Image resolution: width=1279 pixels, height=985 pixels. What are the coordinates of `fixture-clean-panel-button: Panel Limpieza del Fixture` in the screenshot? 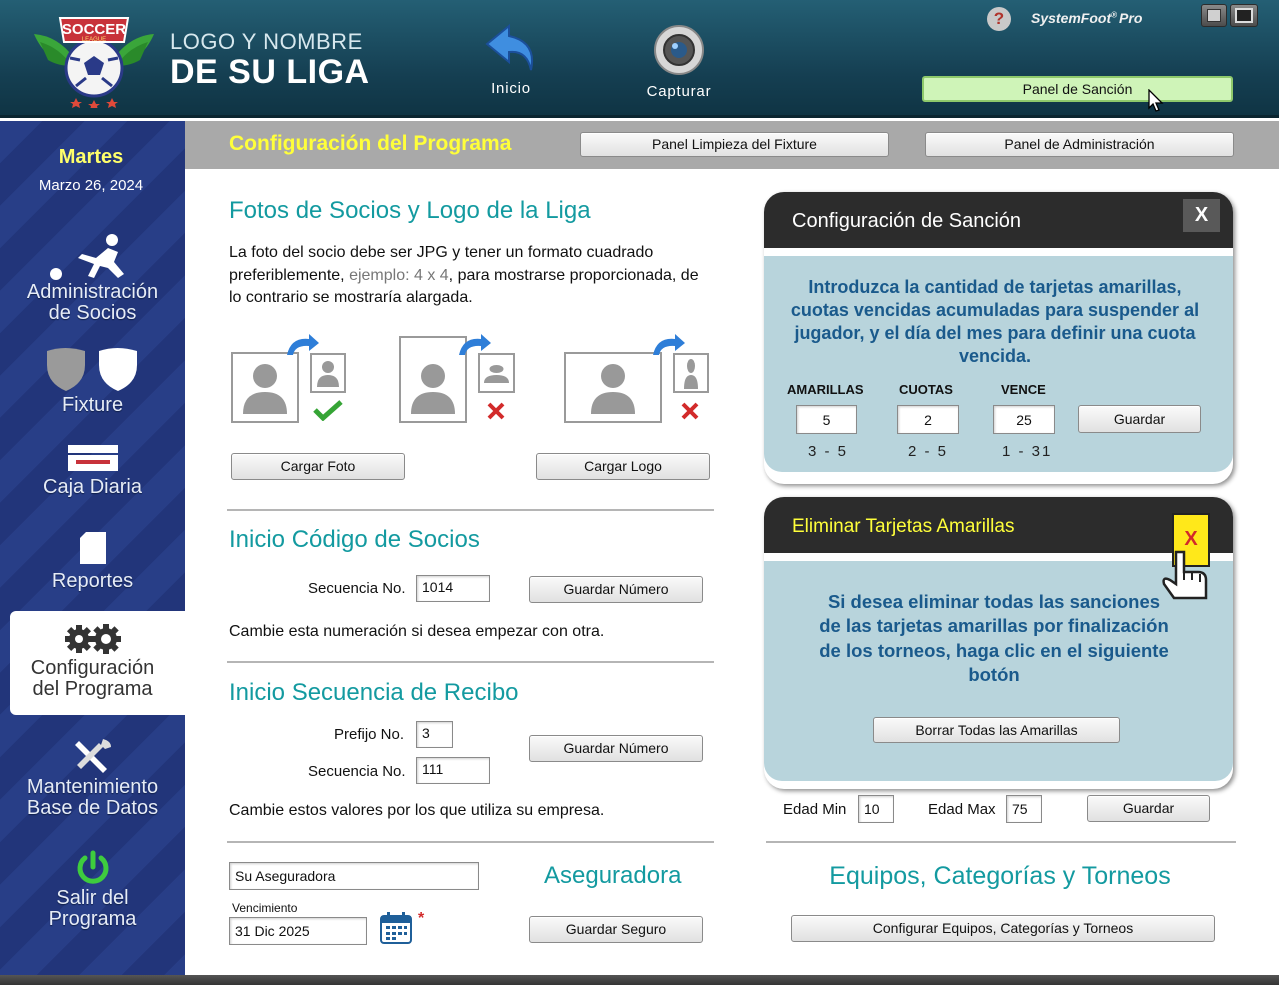 It's located at (734, 144).